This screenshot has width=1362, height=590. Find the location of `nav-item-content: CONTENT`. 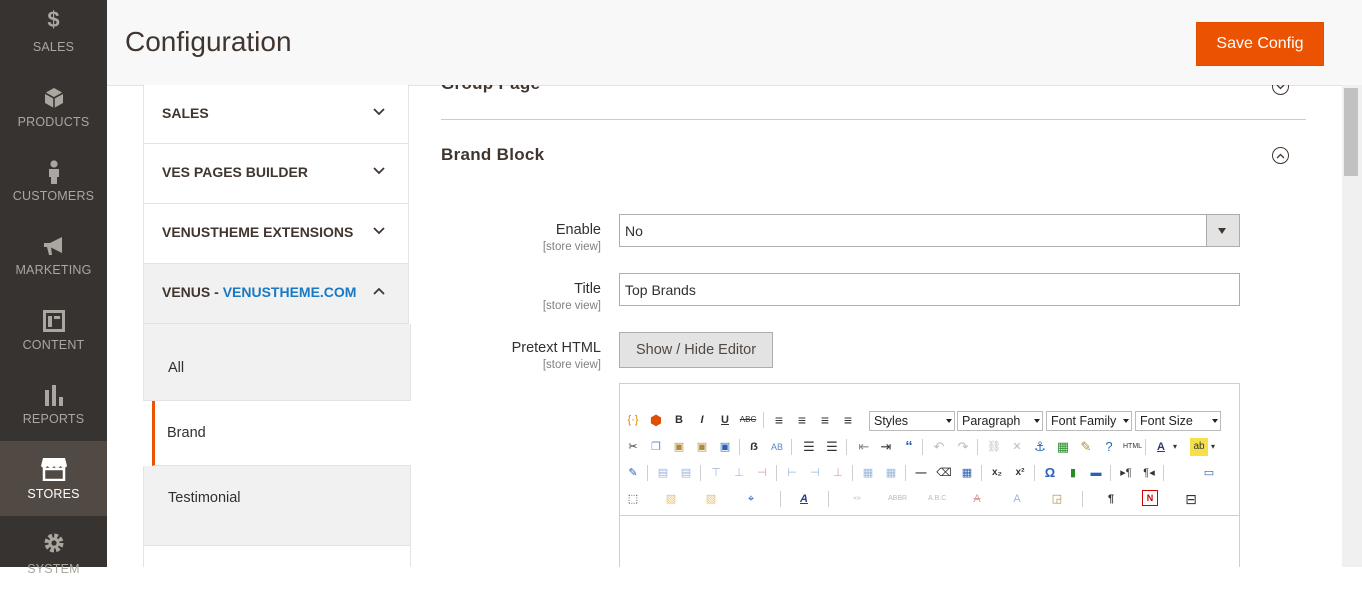

nav-item-content: CONTENT is located at coordinates (53, 334).